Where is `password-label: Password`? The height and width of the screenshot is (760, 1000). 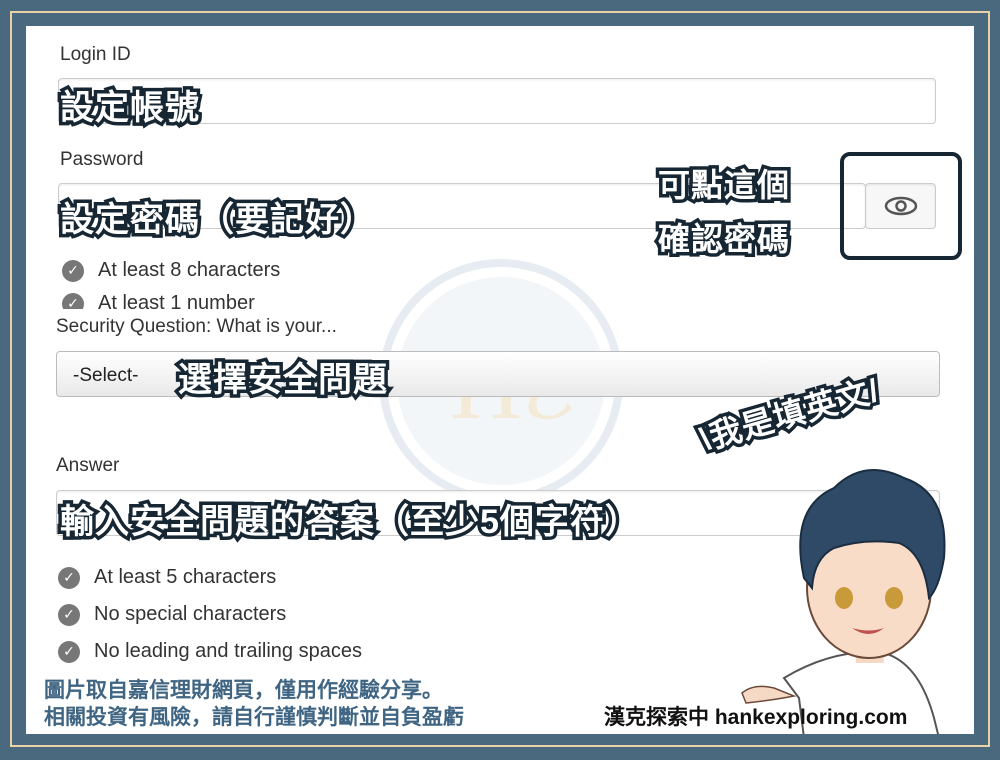
password-label: Password is located at coordinates (102, 159).